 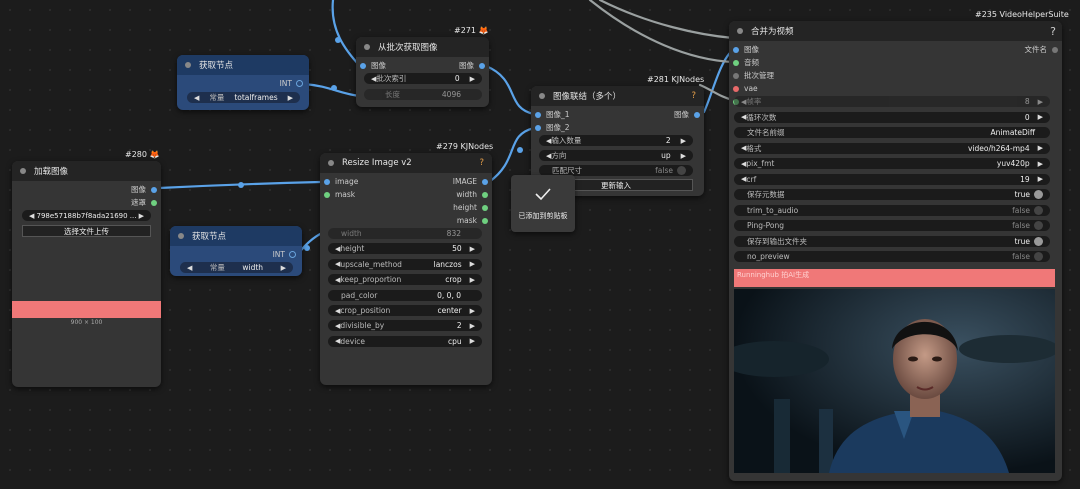 I want to click on resize-widget-divisible-by: ◀ divisible_by 2 ▶, so click(x=405, y=326).